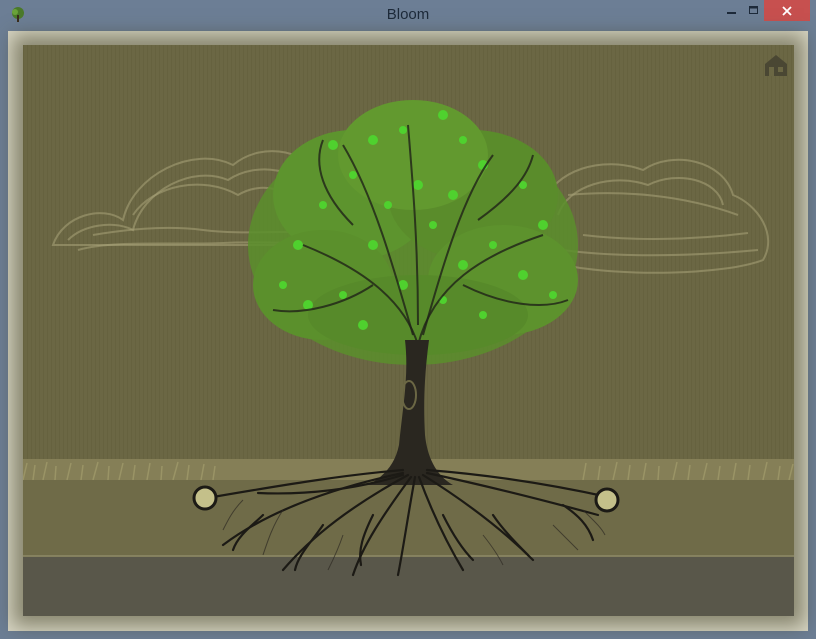  I want to click on title-bar: Bloom, so click(408, 15).